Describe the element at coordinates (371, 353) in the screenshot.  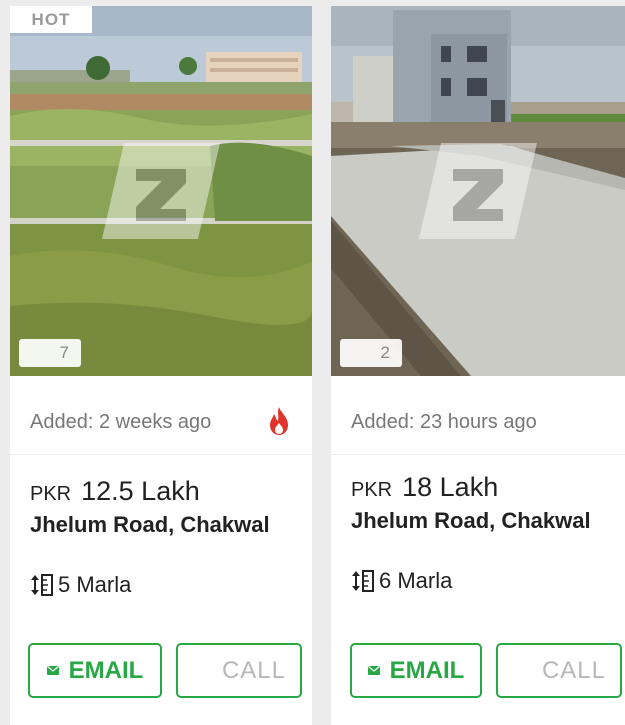
I see `photo-count-badge: 2` at that location.